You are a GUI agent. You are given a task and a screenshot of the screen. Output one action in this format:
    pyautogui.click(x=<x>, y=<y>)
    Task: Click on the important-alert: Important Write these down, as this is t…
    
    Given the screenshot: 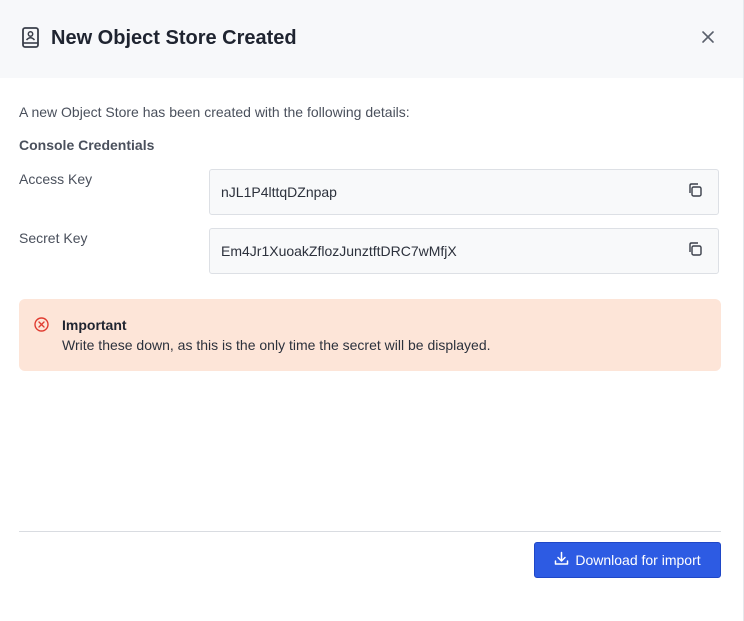 What is the action you would take?
    pyautogui.click(x=370, y=335)
    